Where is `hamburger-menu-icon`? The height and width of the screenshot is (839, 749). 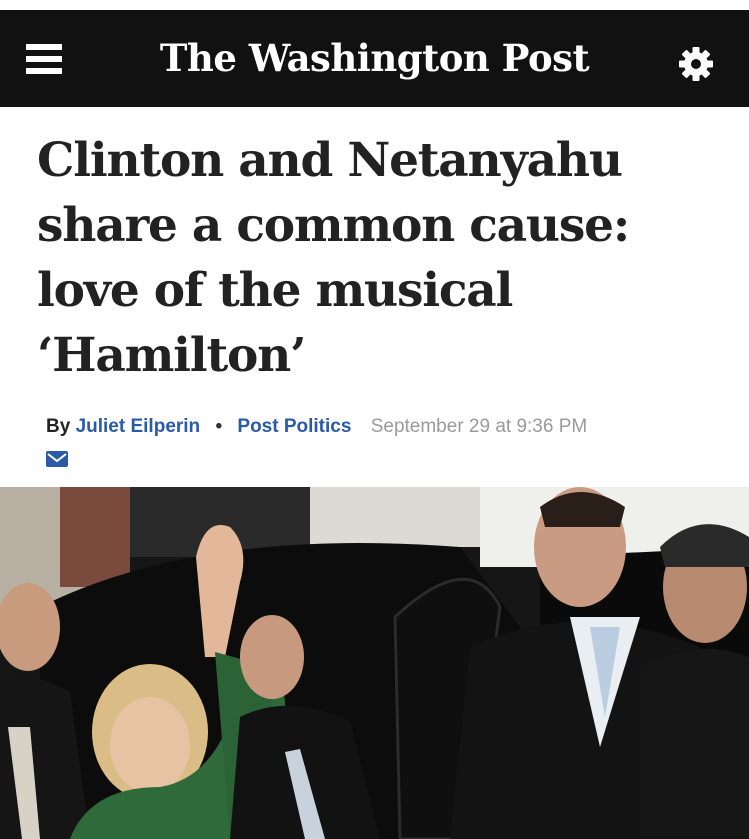
hamburger-menu-icon is located at coordinates (44, 59).